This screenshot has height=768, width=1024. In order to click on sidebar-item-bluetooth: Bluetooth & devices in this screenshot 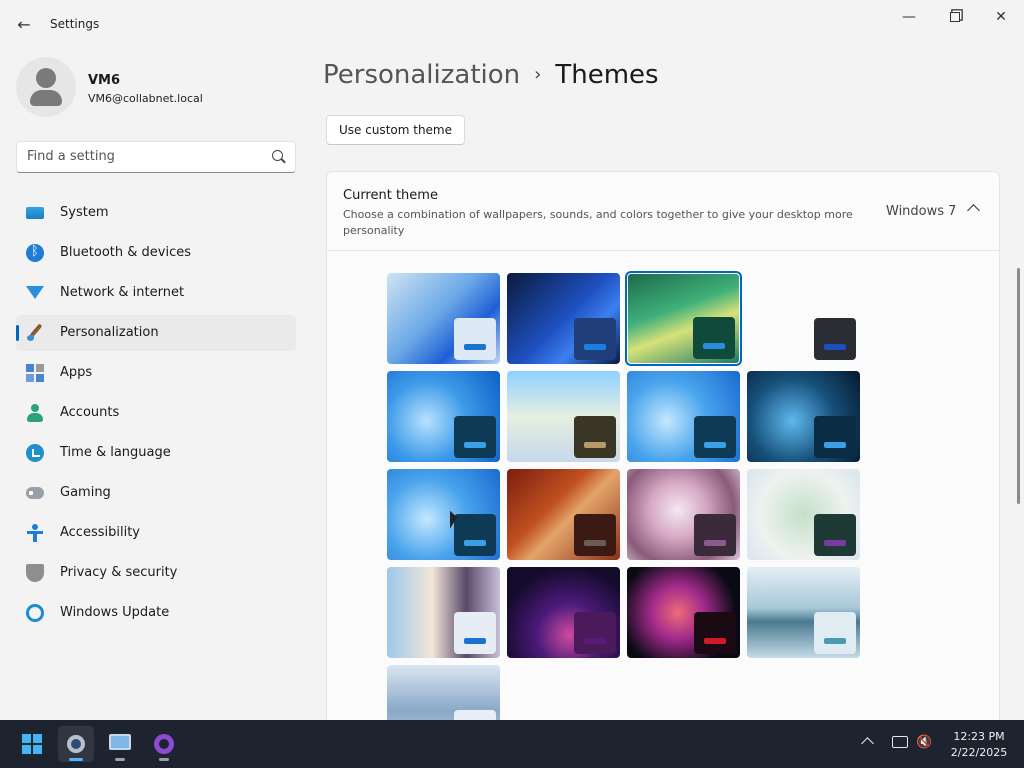, I will do `click(156, 253)`.